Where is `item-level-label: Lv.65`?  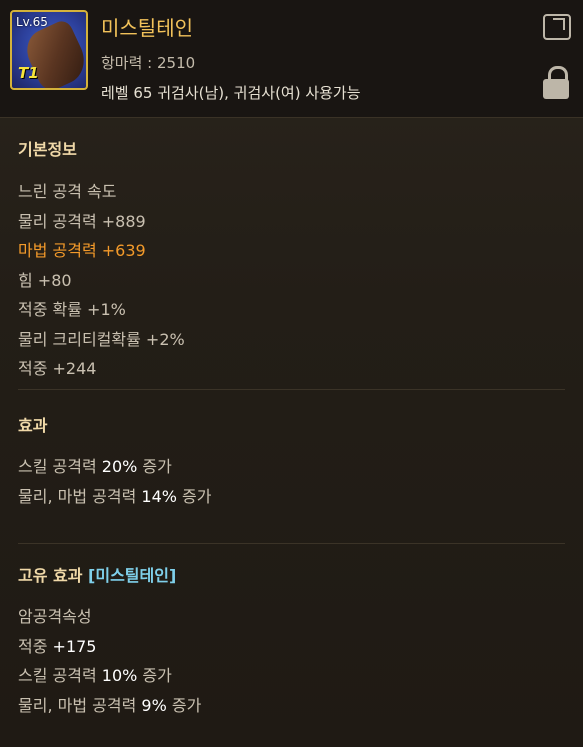 item-level-label: Lv.65 is located at coordinates (32, 22).